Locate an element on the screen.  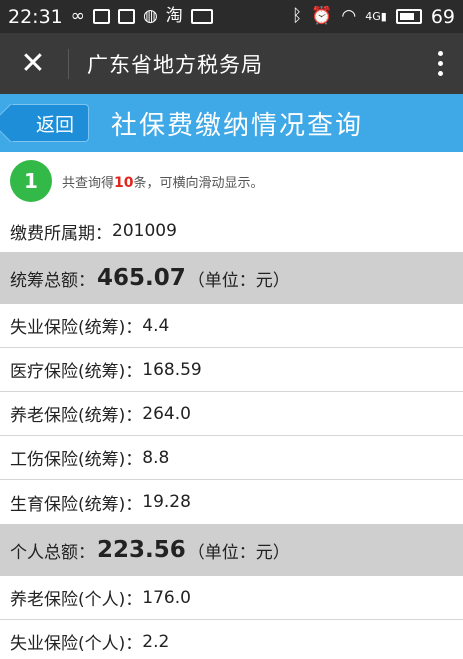
personal-item-row: 失业保险(个人)： 2.2 is located at coordinates (231, 639).